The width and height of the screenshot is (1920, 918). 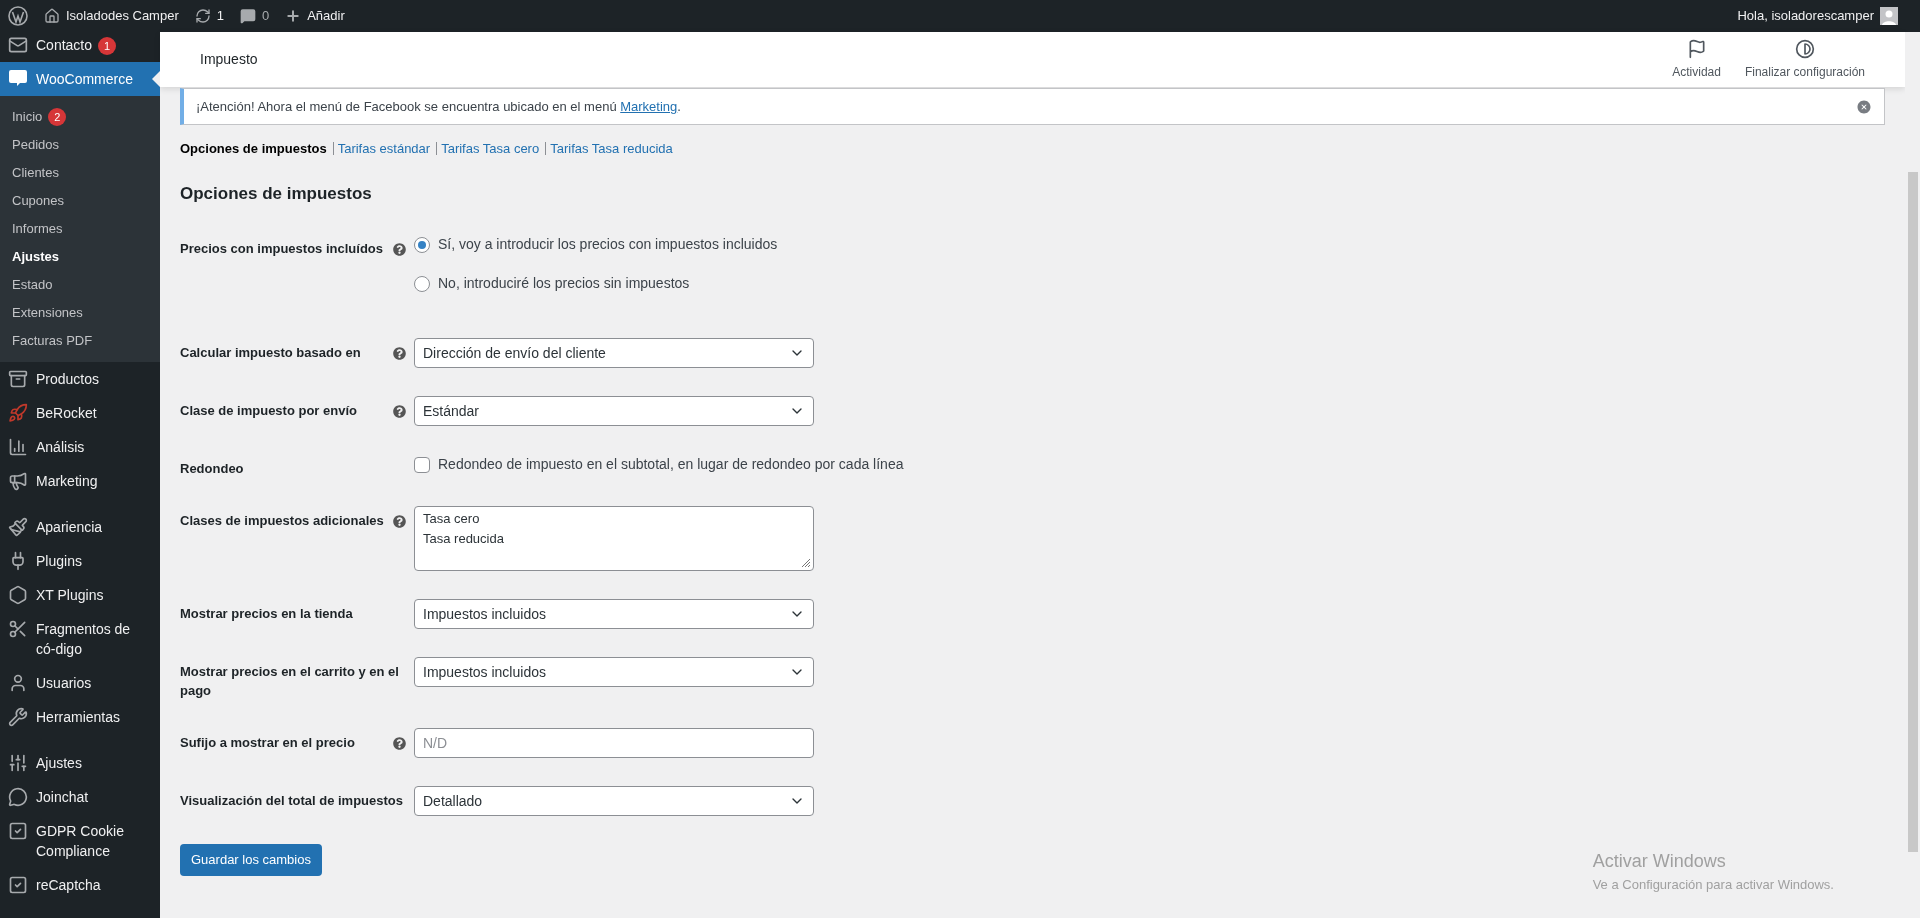 What do you see at coordinates (80, 413) in the screenshot?
I see `menu-item: BeRocket` at bounding box center [80, 413].